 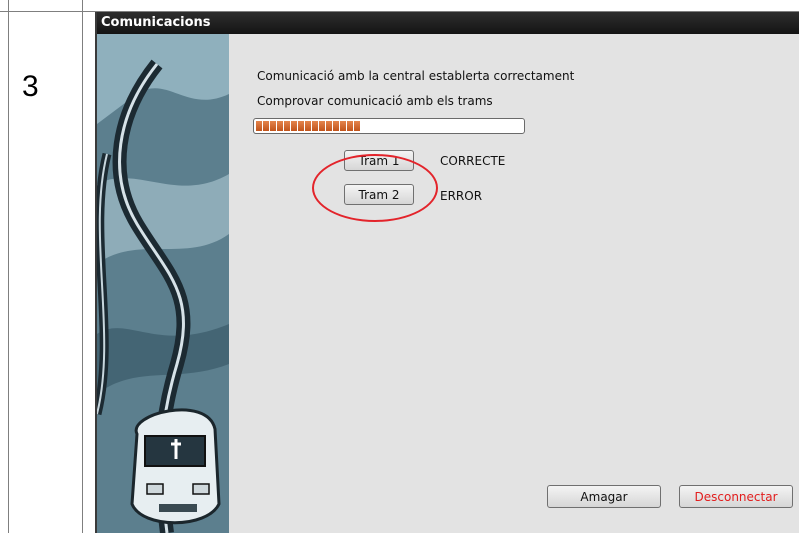 I want to click on table-border-left, so click(x=8, y=266).